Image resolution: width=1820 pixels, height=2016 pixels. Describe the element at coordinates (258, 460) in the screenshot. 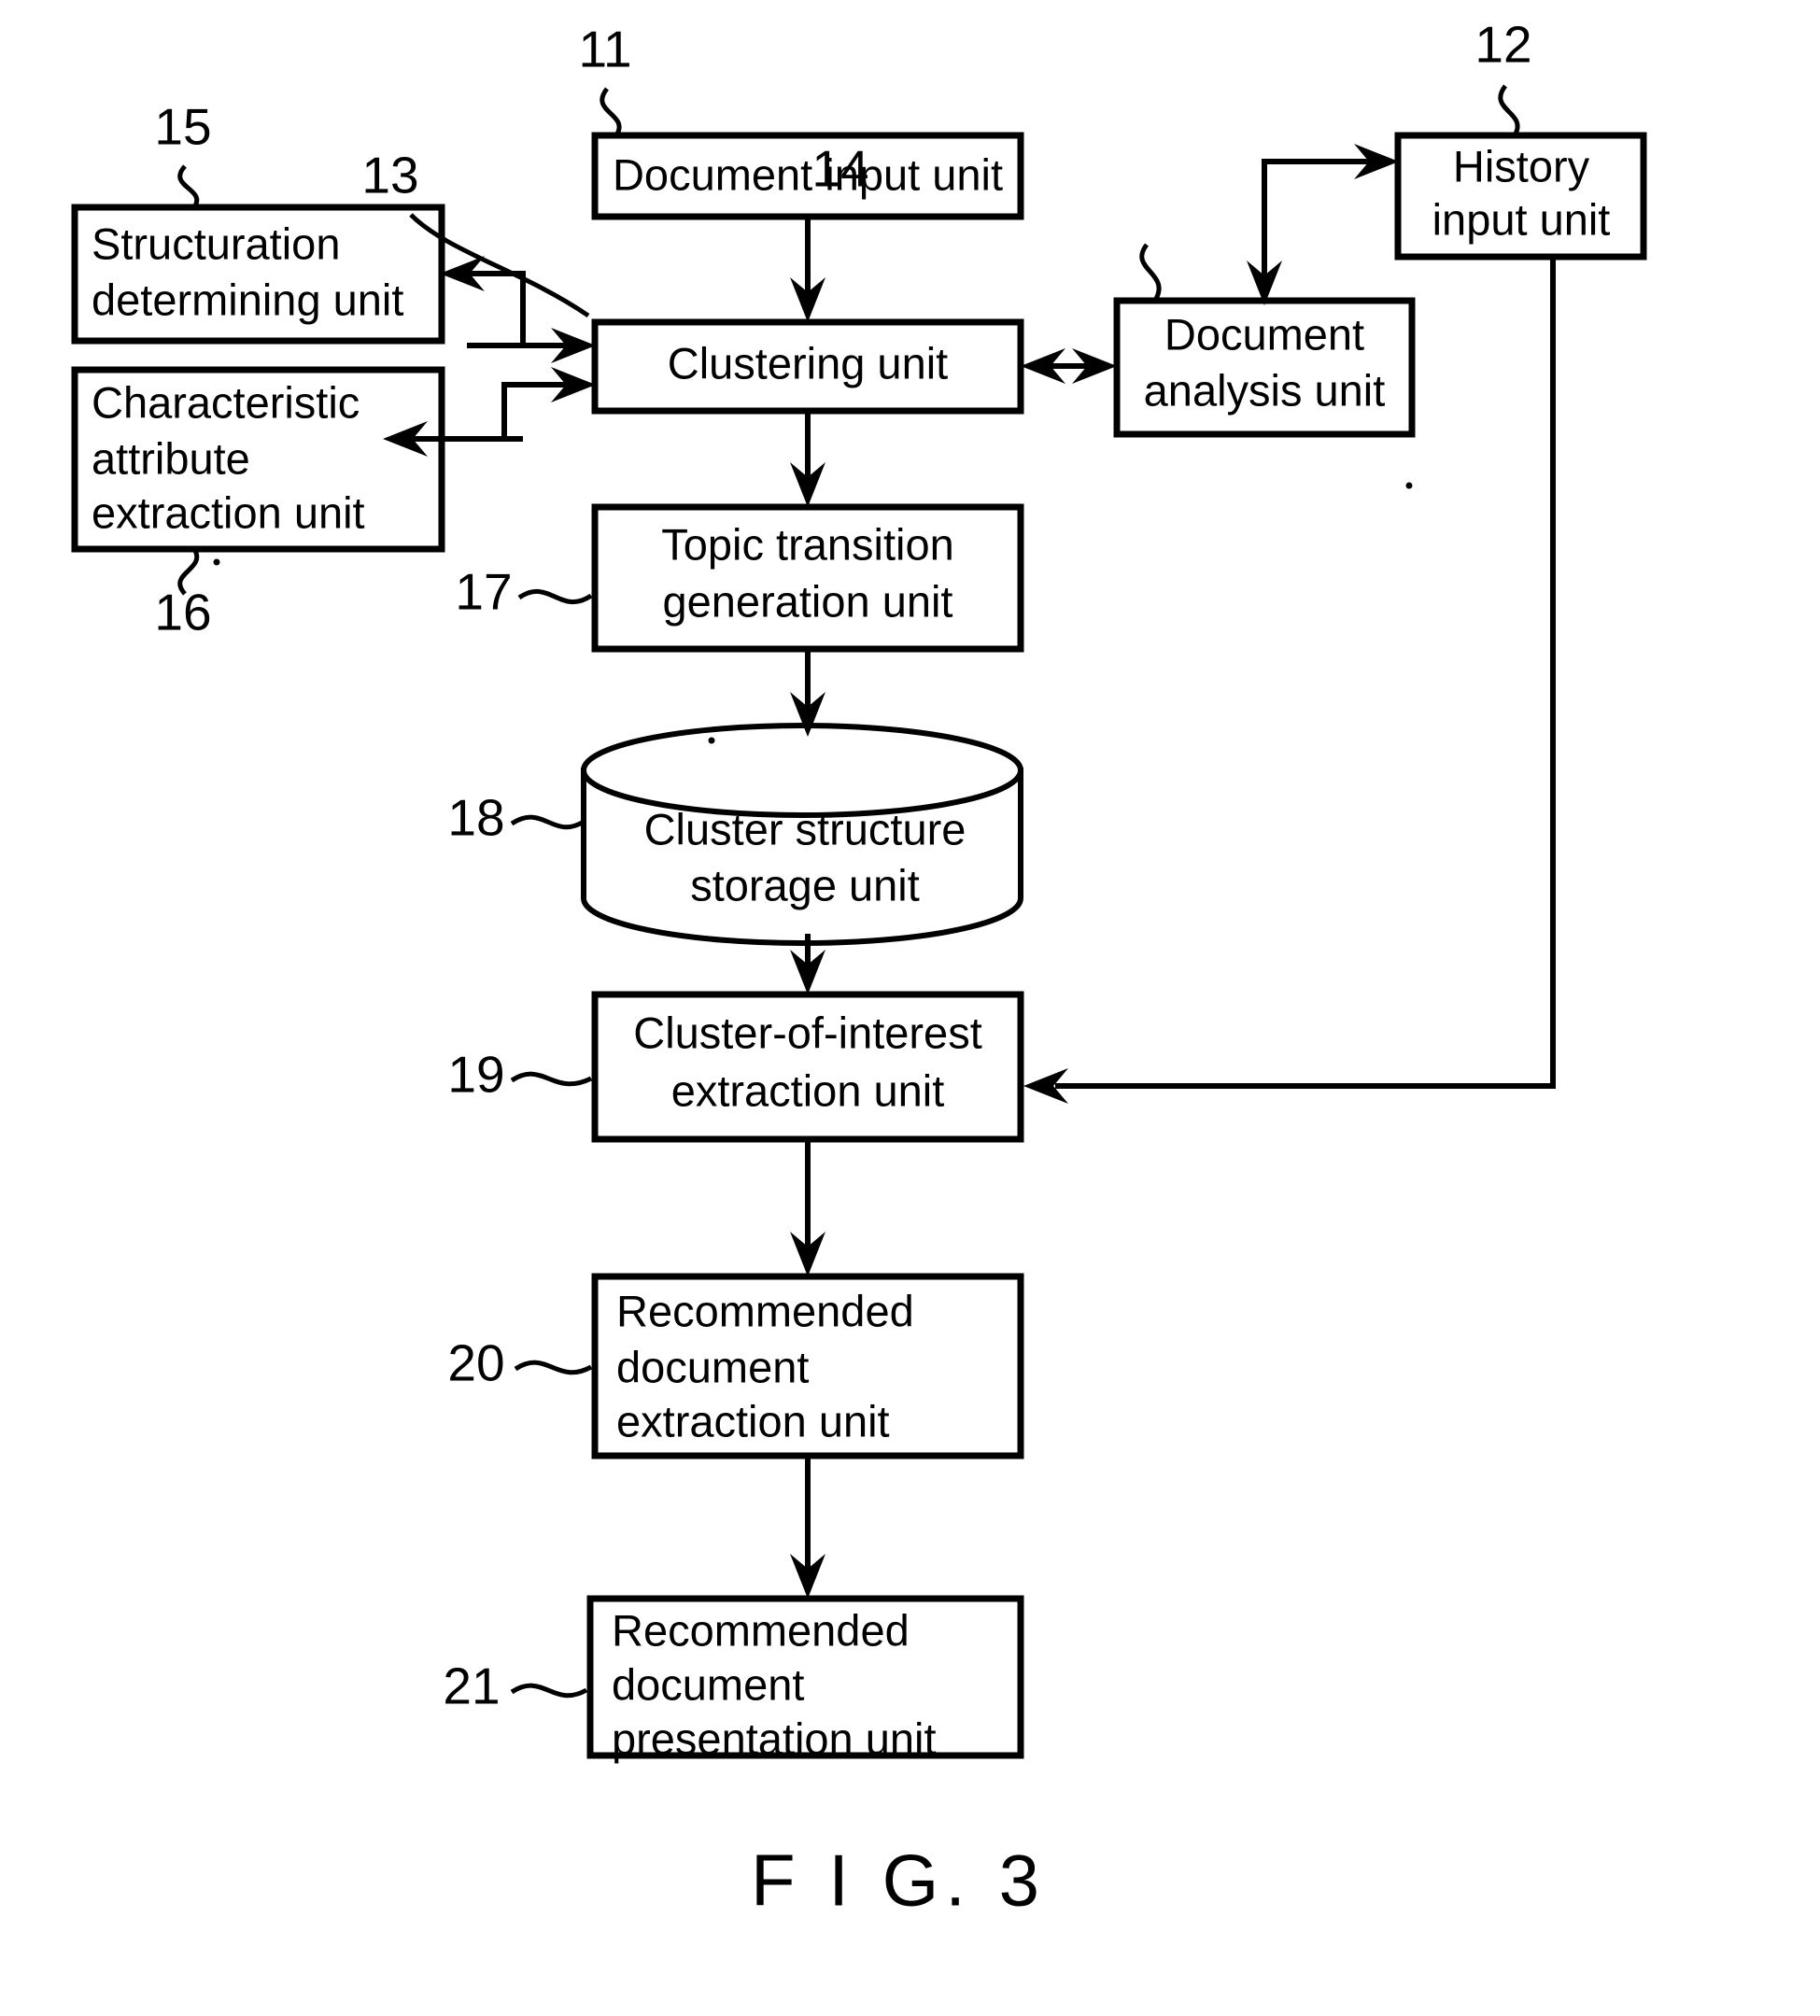

I see `block-characteristic-attribute-extraction-unit: Characteristic attribute extraction unit` at that location.